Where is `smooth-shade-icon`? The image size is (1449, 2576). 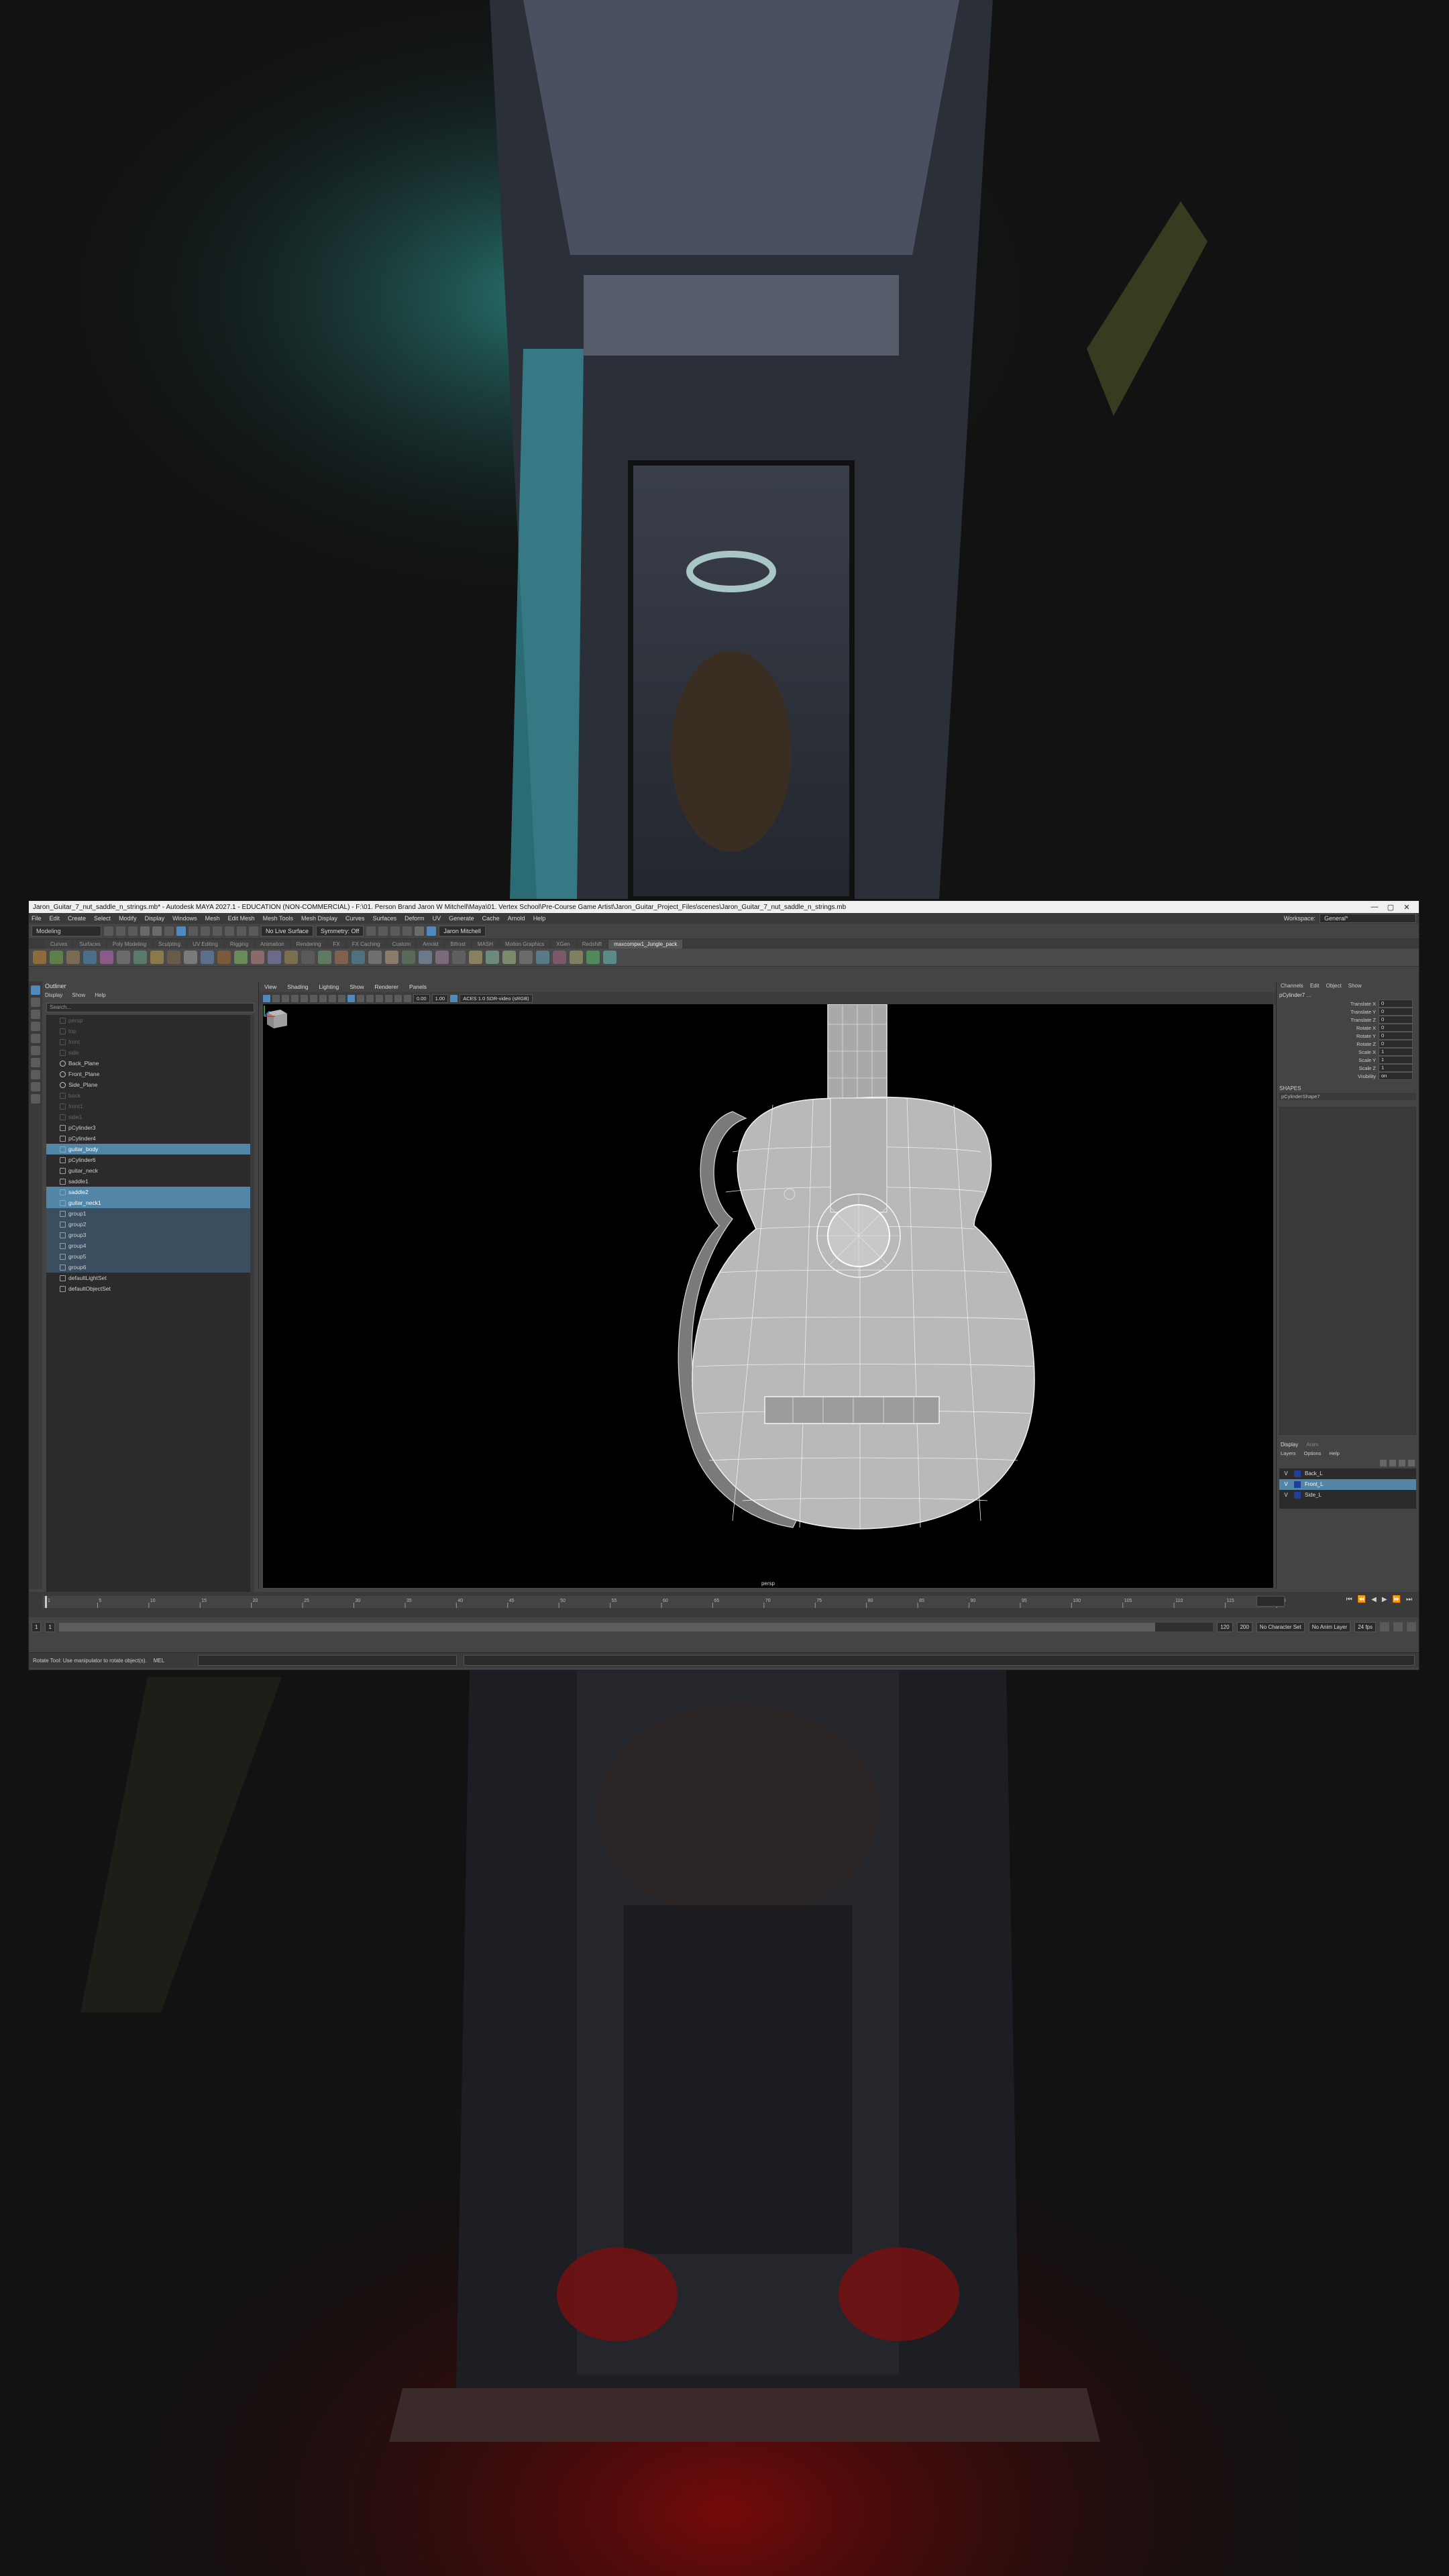 smooth-shade-icon is located at coordinates (360, 998).